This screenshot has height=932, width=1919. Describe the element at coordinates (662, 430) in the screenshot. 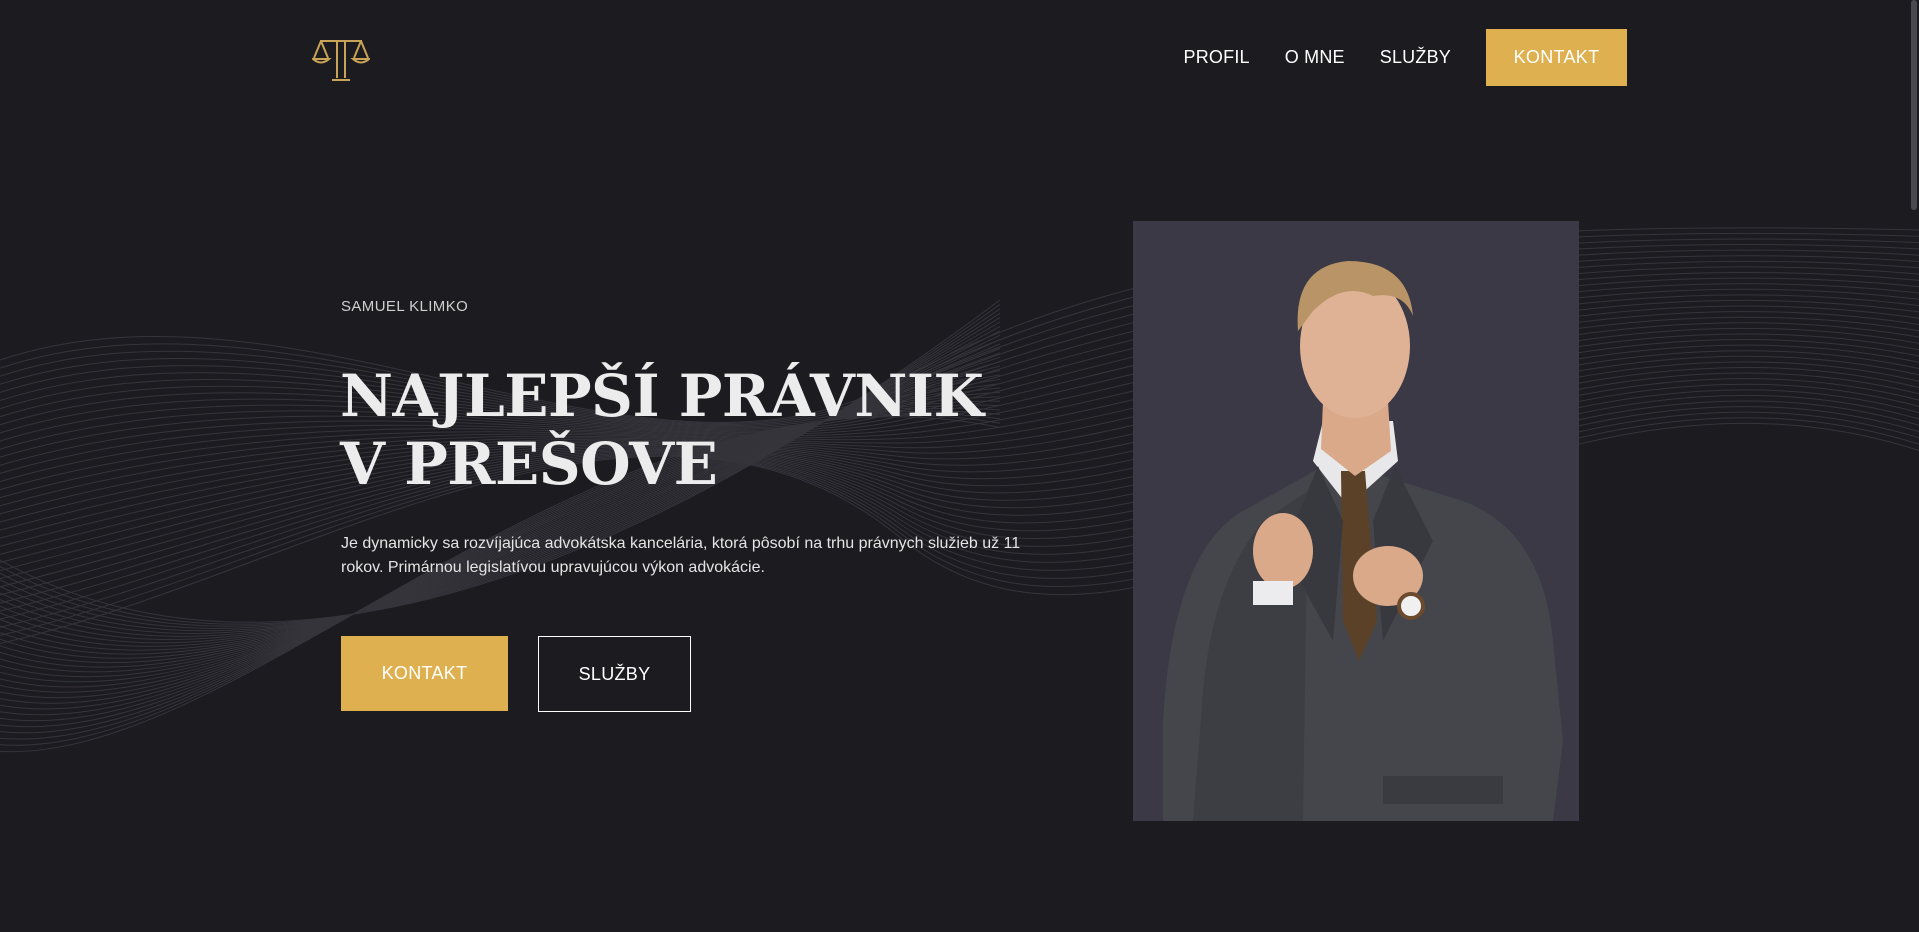

I see `hero-headline: NAJLEPŠÍ PRÁVNIK V PREŠOVE` at that location.